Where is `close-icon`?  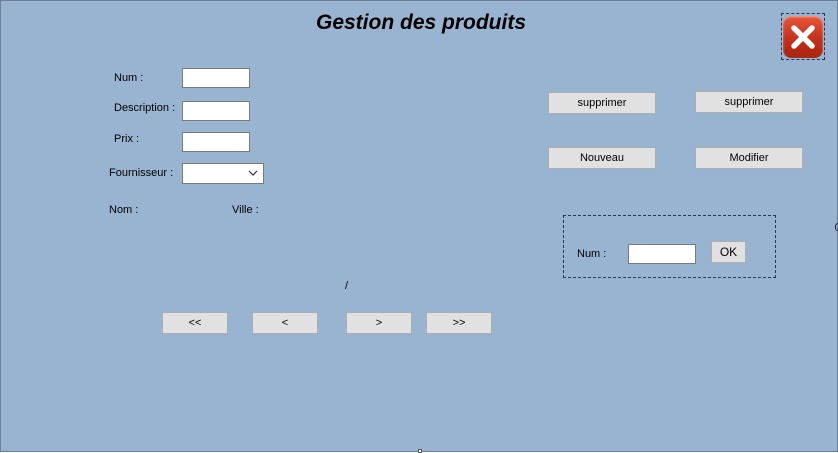 close-icon is located at coordinates (803, 36).